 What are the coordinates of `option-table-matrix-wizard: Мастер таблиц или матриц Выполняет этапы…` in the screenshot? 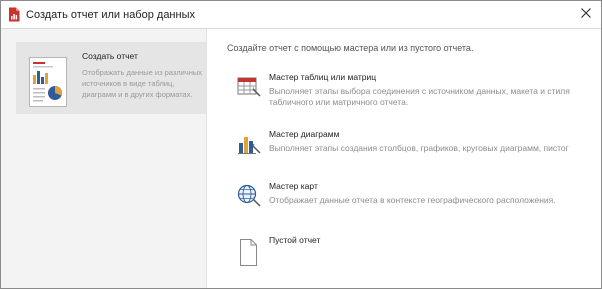 It's located at (417, 92).